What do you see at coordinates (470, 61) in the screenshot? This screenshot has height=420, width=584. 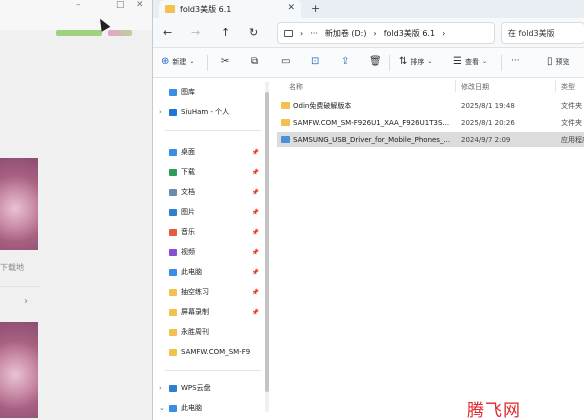 I see `view-button: ☰ 查看 ⌄` at bounding box center [470, 61].